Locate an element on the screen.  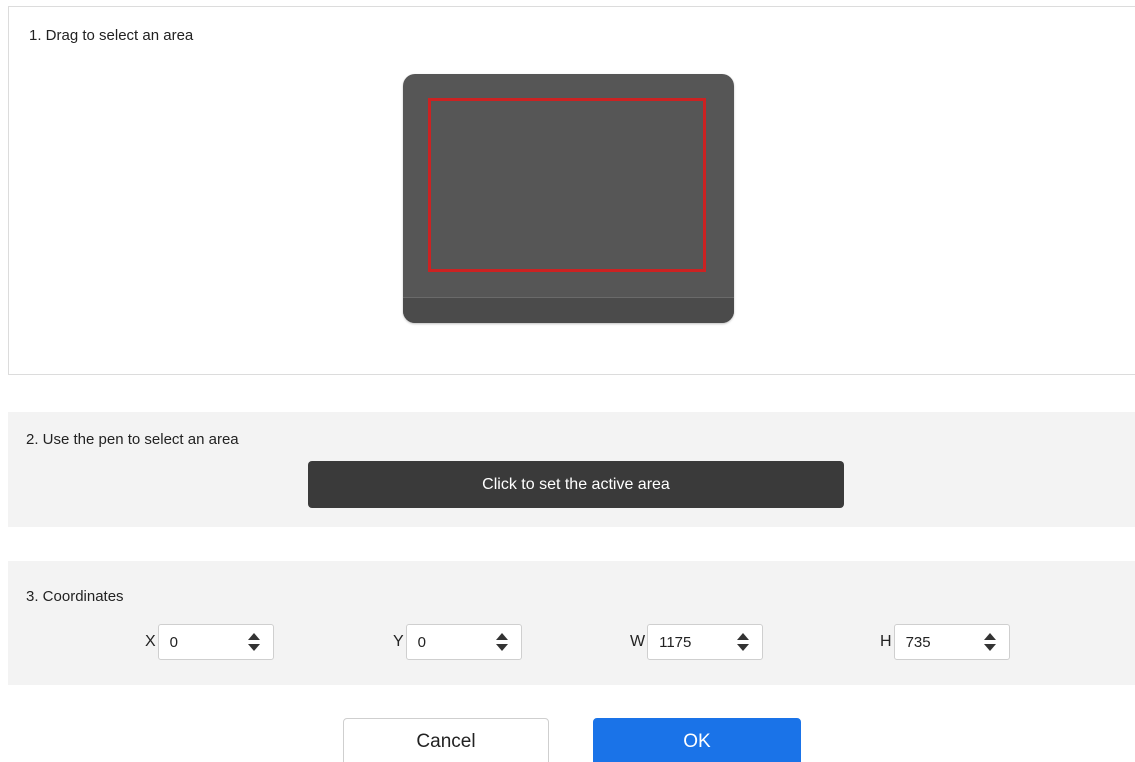
coord-h-stepper: 735 is located at coordinates (951, 642).